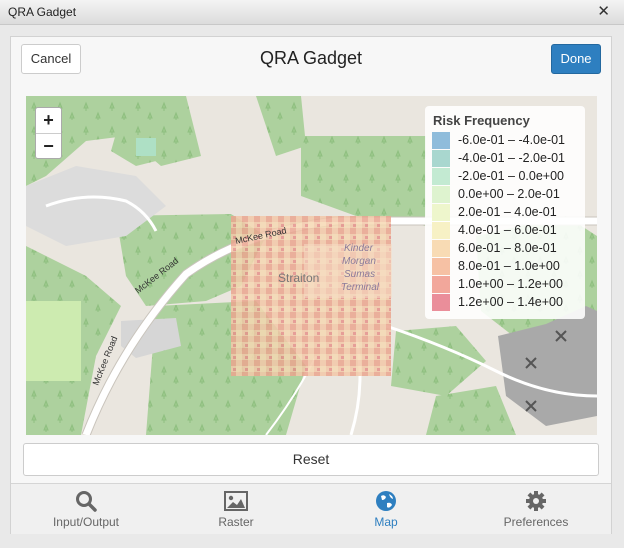  What do you see at coordinates (236, 501) in the screenshot?
I see `image-icon` at bounding box center [236, 501].